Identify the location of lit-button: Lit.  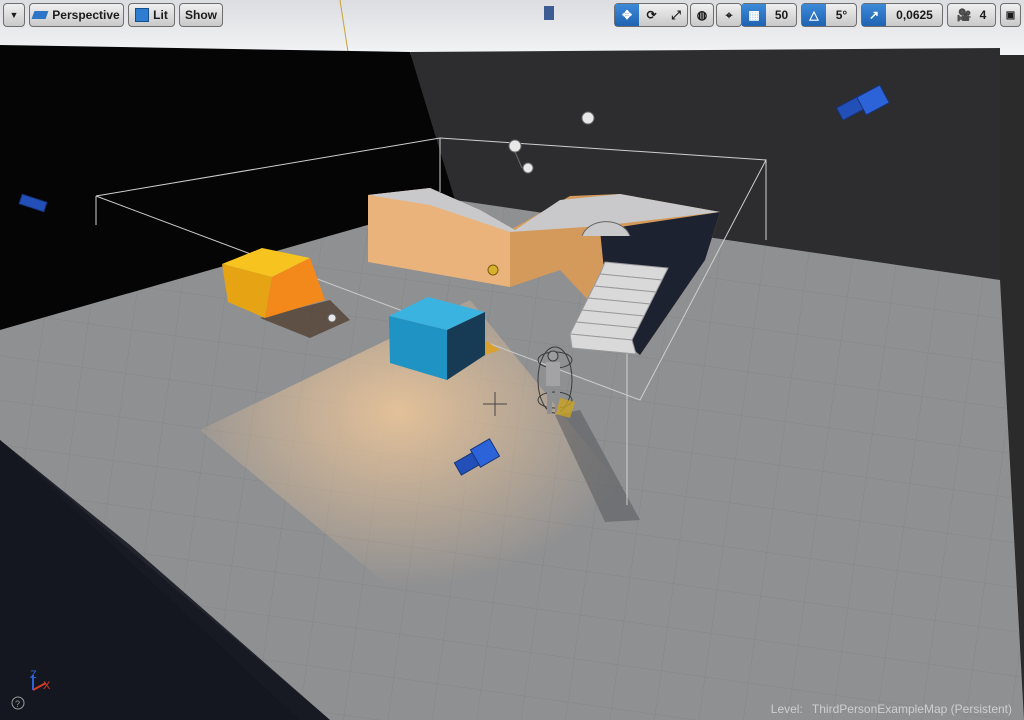
(151, 15).